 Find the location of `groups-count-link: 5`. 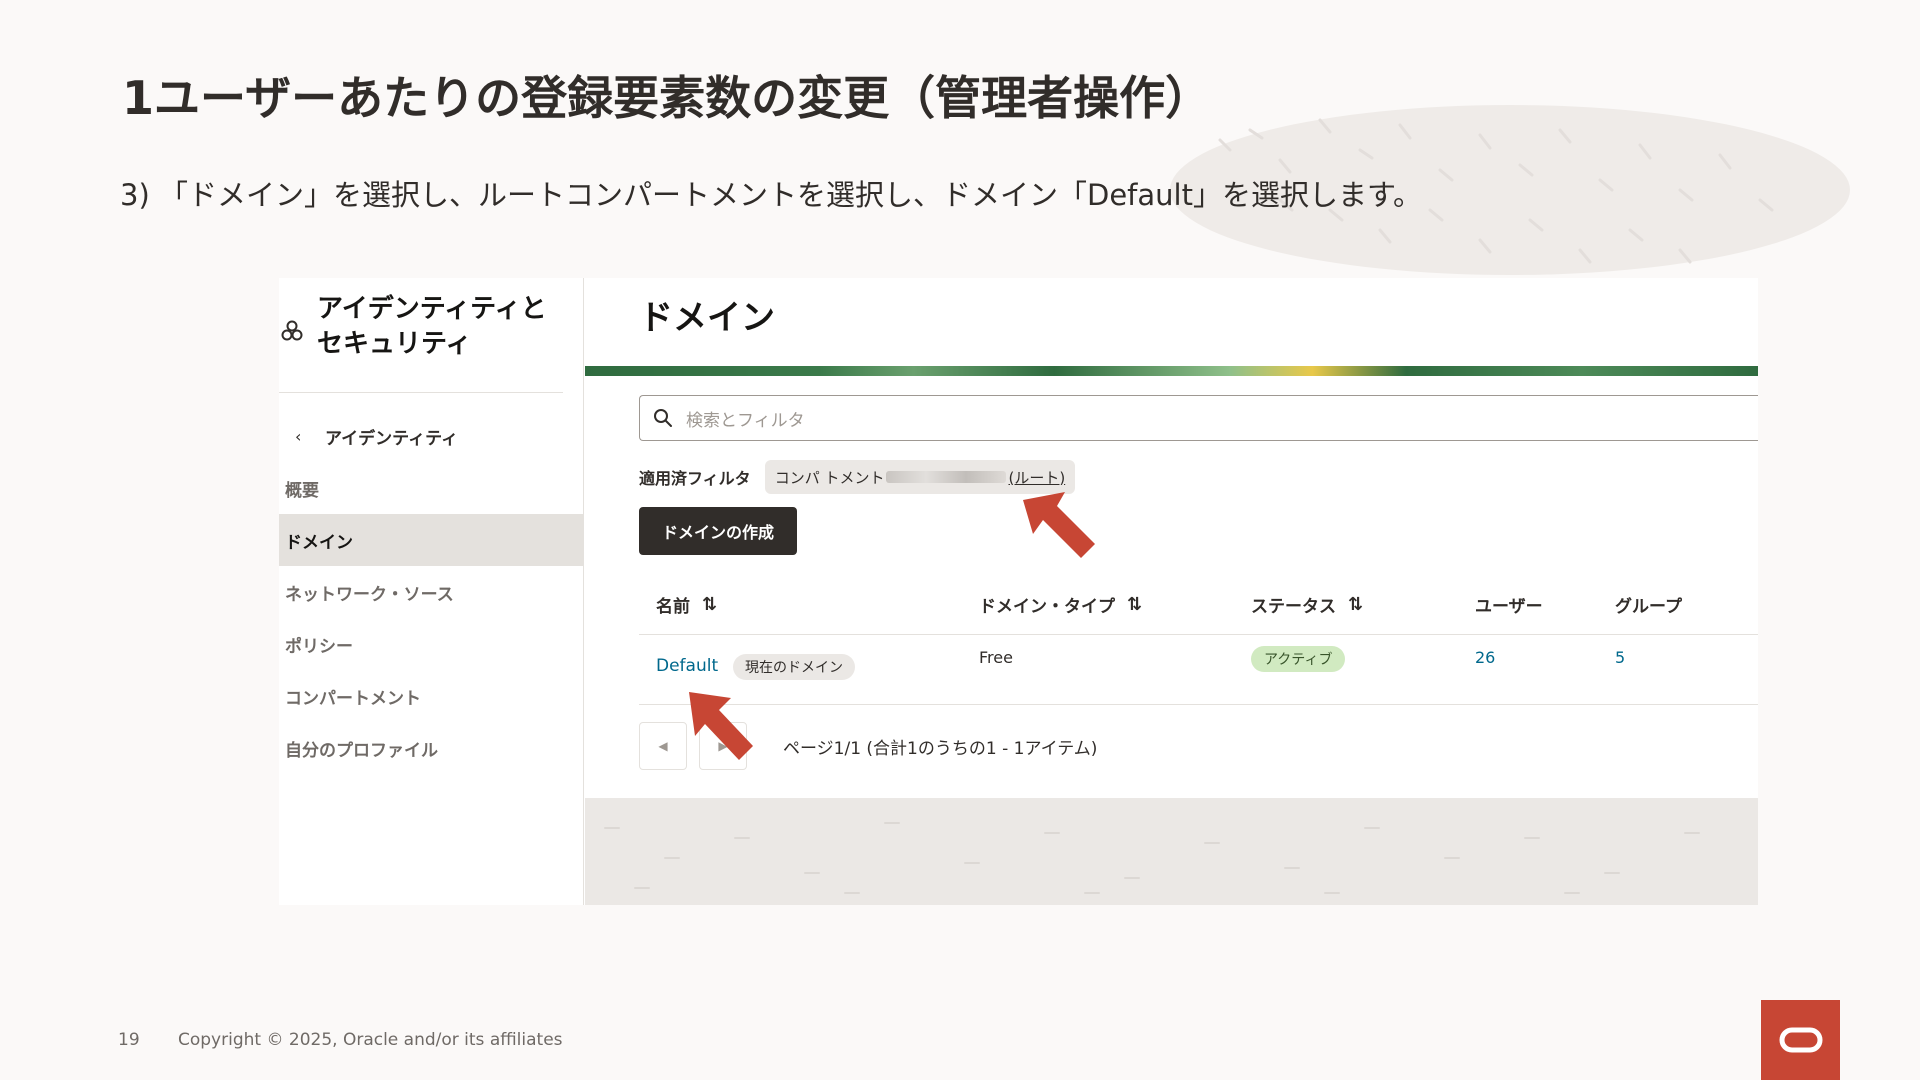

groups-count-link: 5 is located at coordinates (1620, 657).